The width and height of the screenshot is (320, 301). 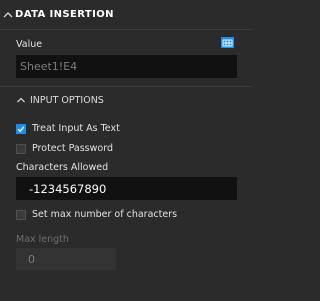 What do you see at coordinates (29, 44) in the screenshot?
I see `value-label: Value` at bounding box center [29, 44].